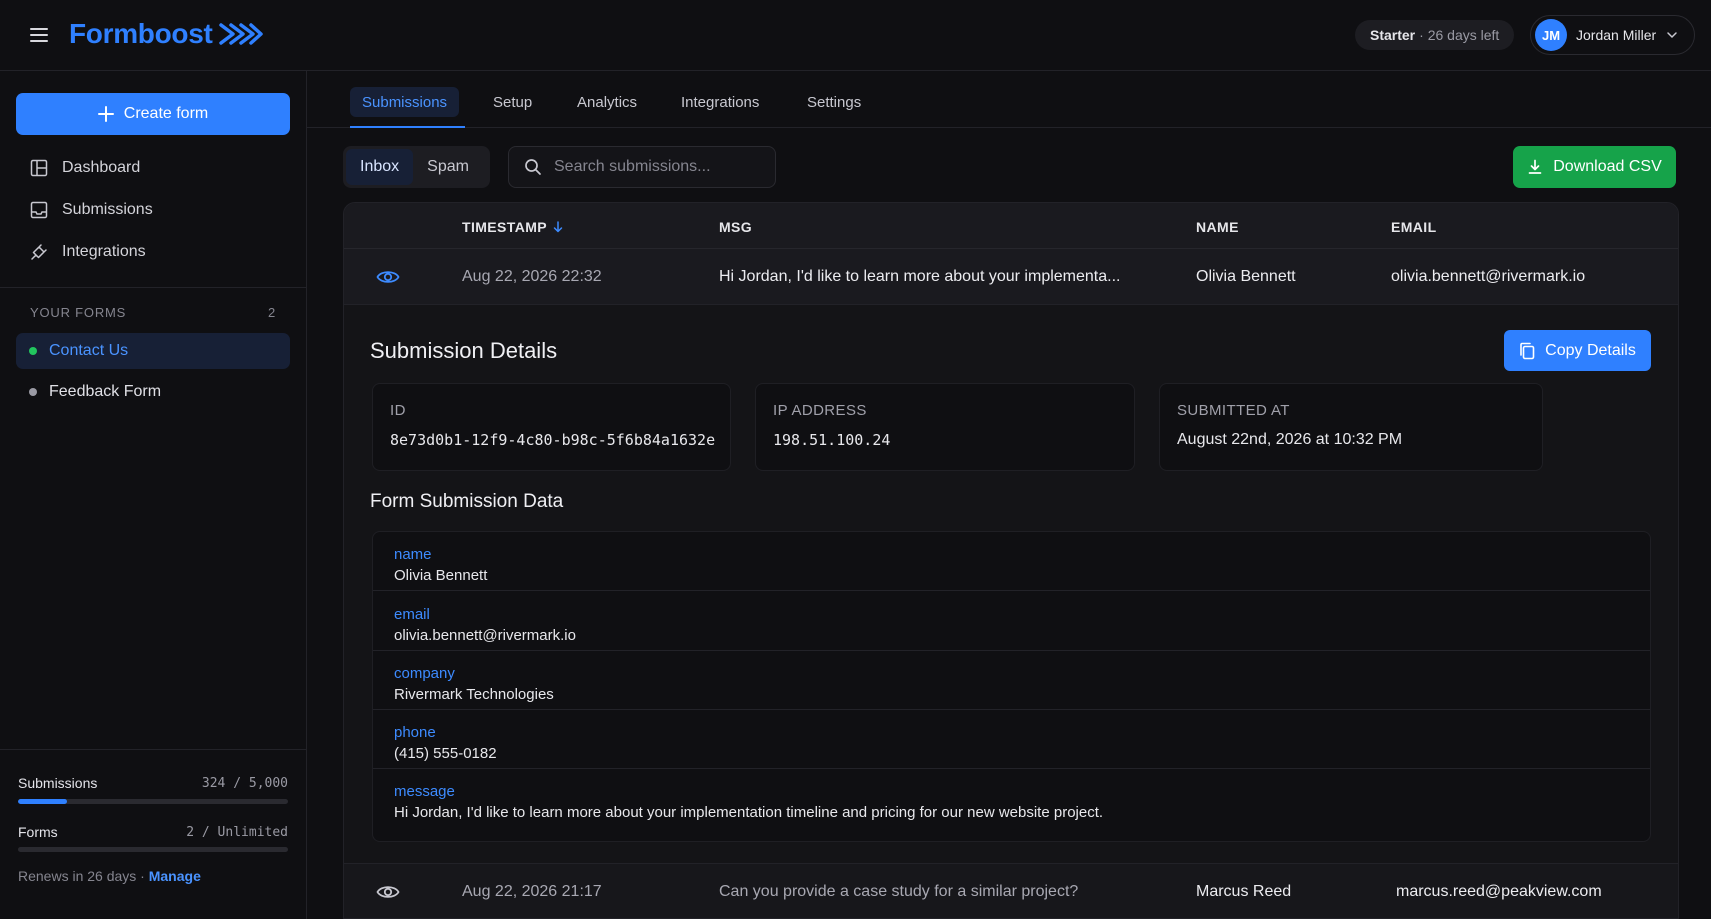  I want to click on copy-details-button: Copy Details, so click(1577, 350).